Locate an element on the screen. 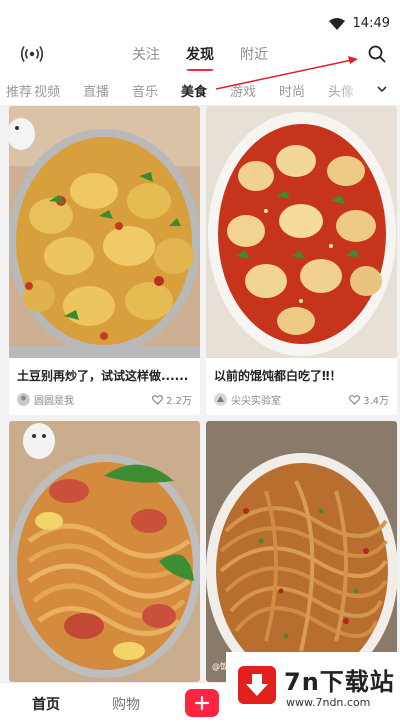 The width and height of the screenshot is (400, 722). card-meta: 尖尖实验室 3.4万 is located at coordinates (301, 395).